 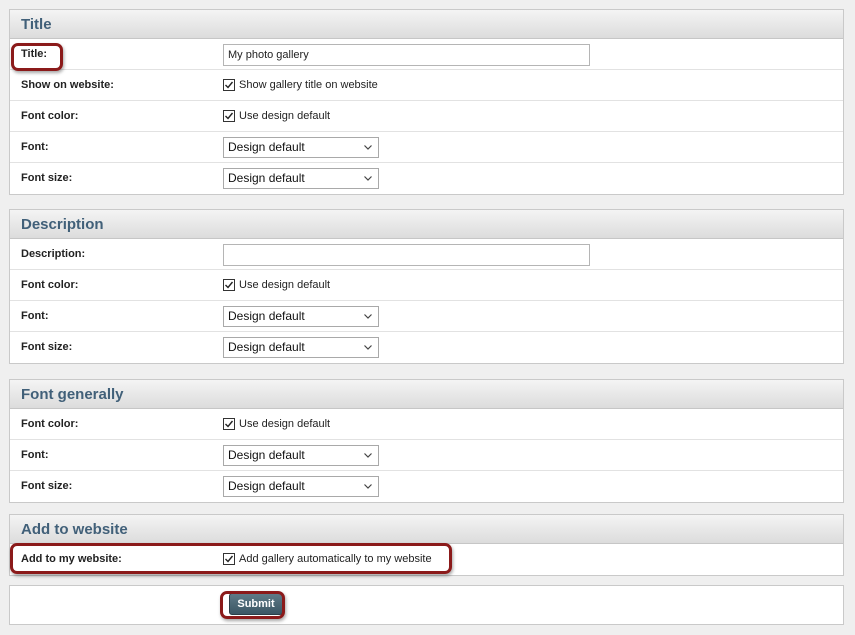 I want to click on description-font-size-select-value: Design default, so click(x=266, y=347).